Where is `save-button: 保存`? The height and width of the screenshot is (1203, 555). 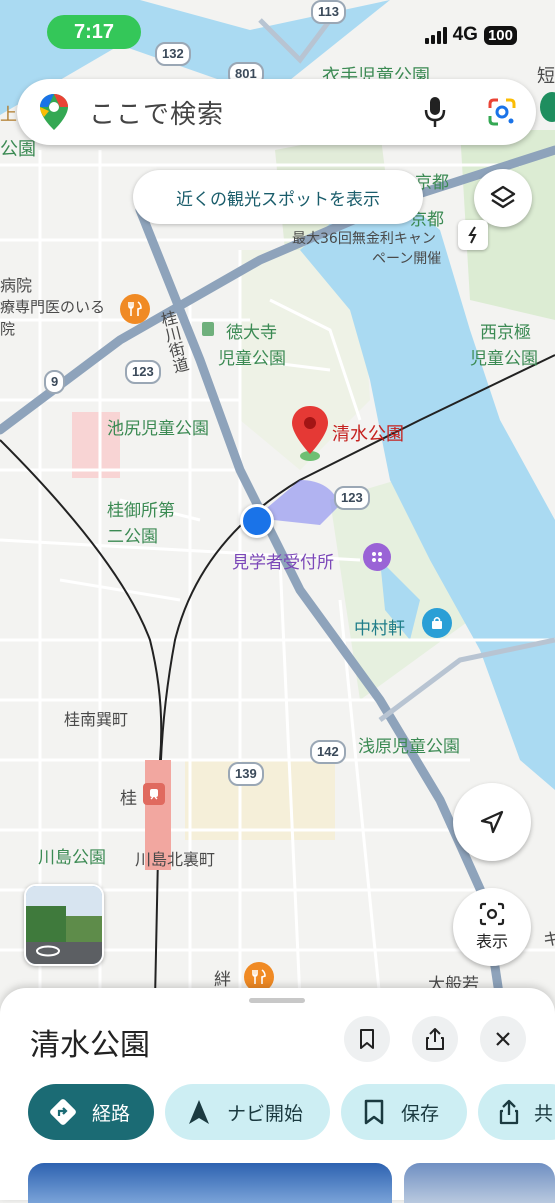 save-button: 保存 is located at coordinates (404, 1112).